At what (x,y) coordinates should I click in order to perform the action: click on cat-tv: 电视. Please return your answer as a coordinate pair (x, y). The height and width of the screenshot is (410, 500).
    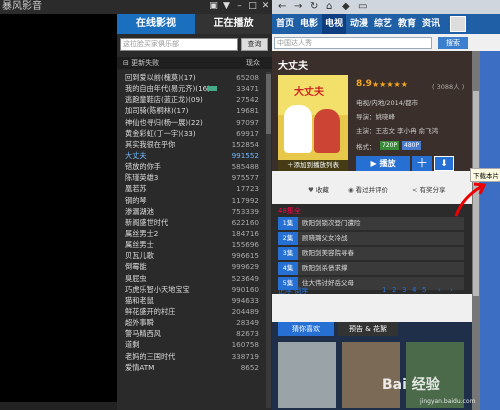
    Looking at the image, I should click on (334, 24).